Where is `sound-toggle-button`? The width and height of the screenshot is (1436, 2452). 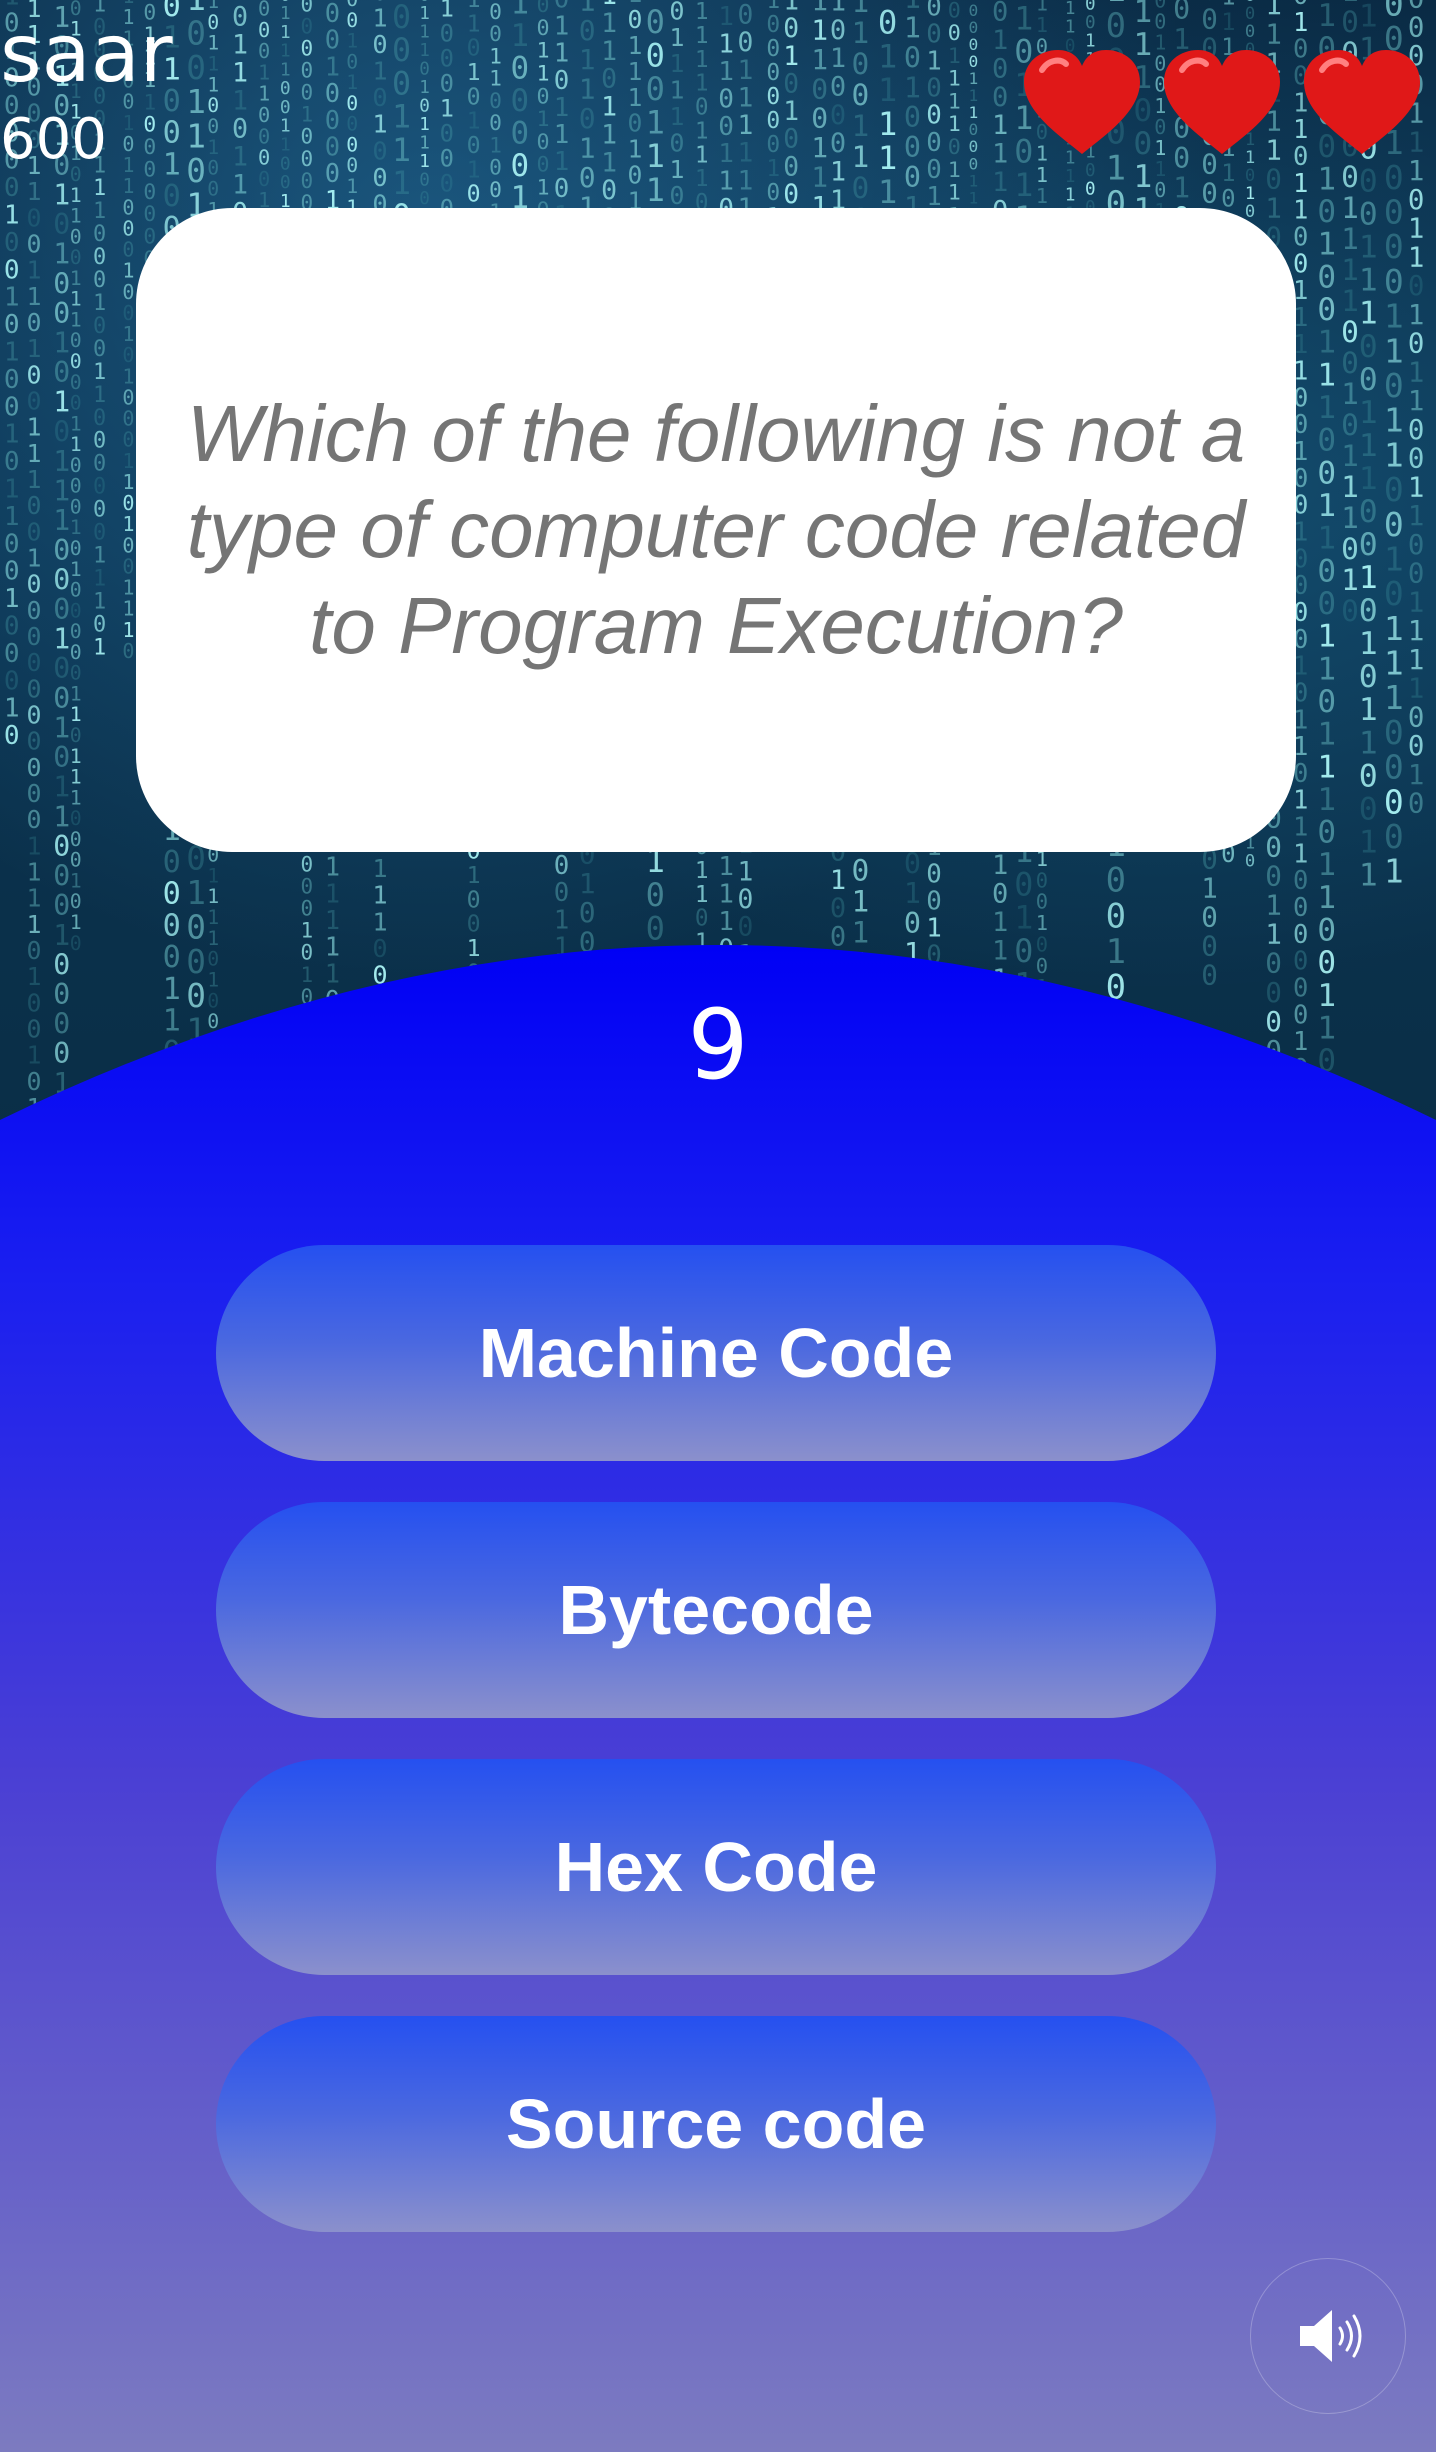 sound-toggle-button is located at coordinates (1328, 2336).